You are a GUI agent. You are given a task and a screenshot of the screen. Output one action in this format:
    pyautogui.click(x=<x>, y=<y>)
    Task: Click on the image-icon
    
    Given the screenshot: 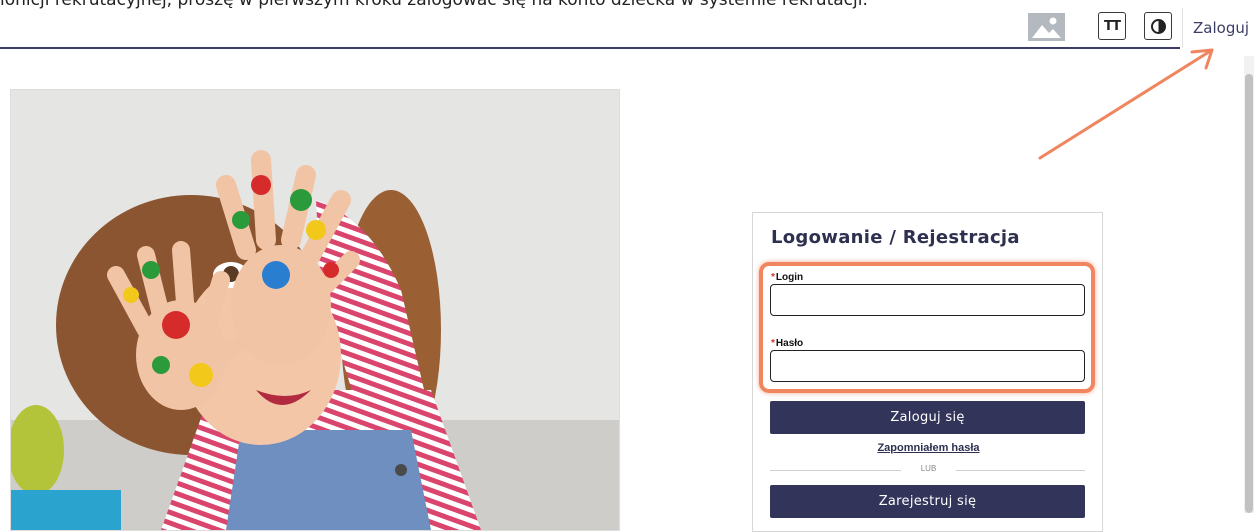 What is the action you would take?
    pyautogui.click(x=1046, y=27)
    